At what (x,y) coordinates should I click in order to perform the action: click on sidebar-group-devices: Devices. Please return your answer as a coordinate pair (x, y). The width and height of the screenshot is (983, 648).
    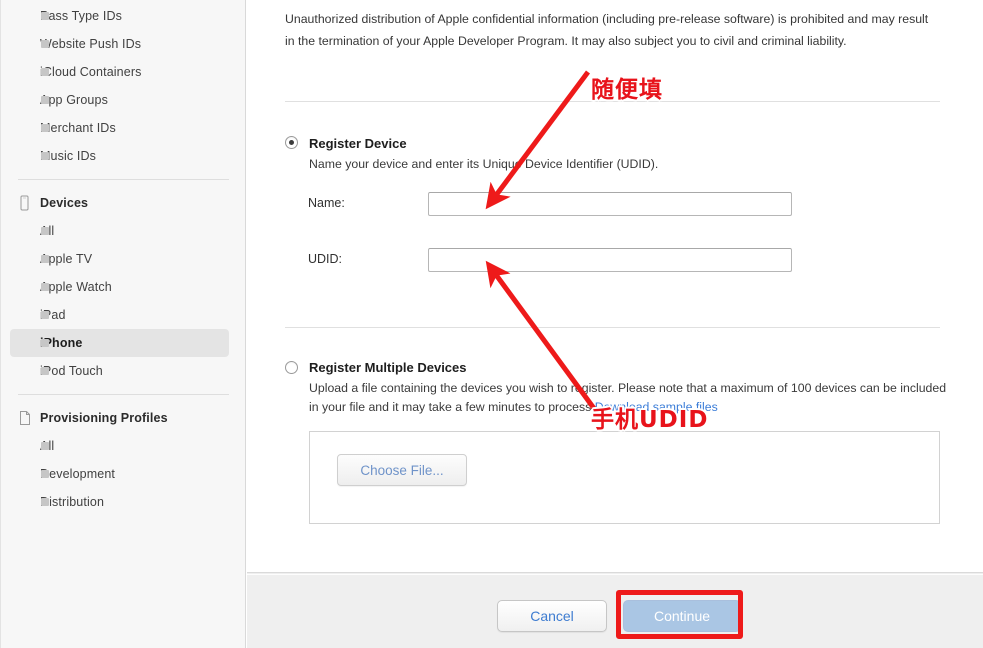
    Looking at the image, I should click on (119, 203).